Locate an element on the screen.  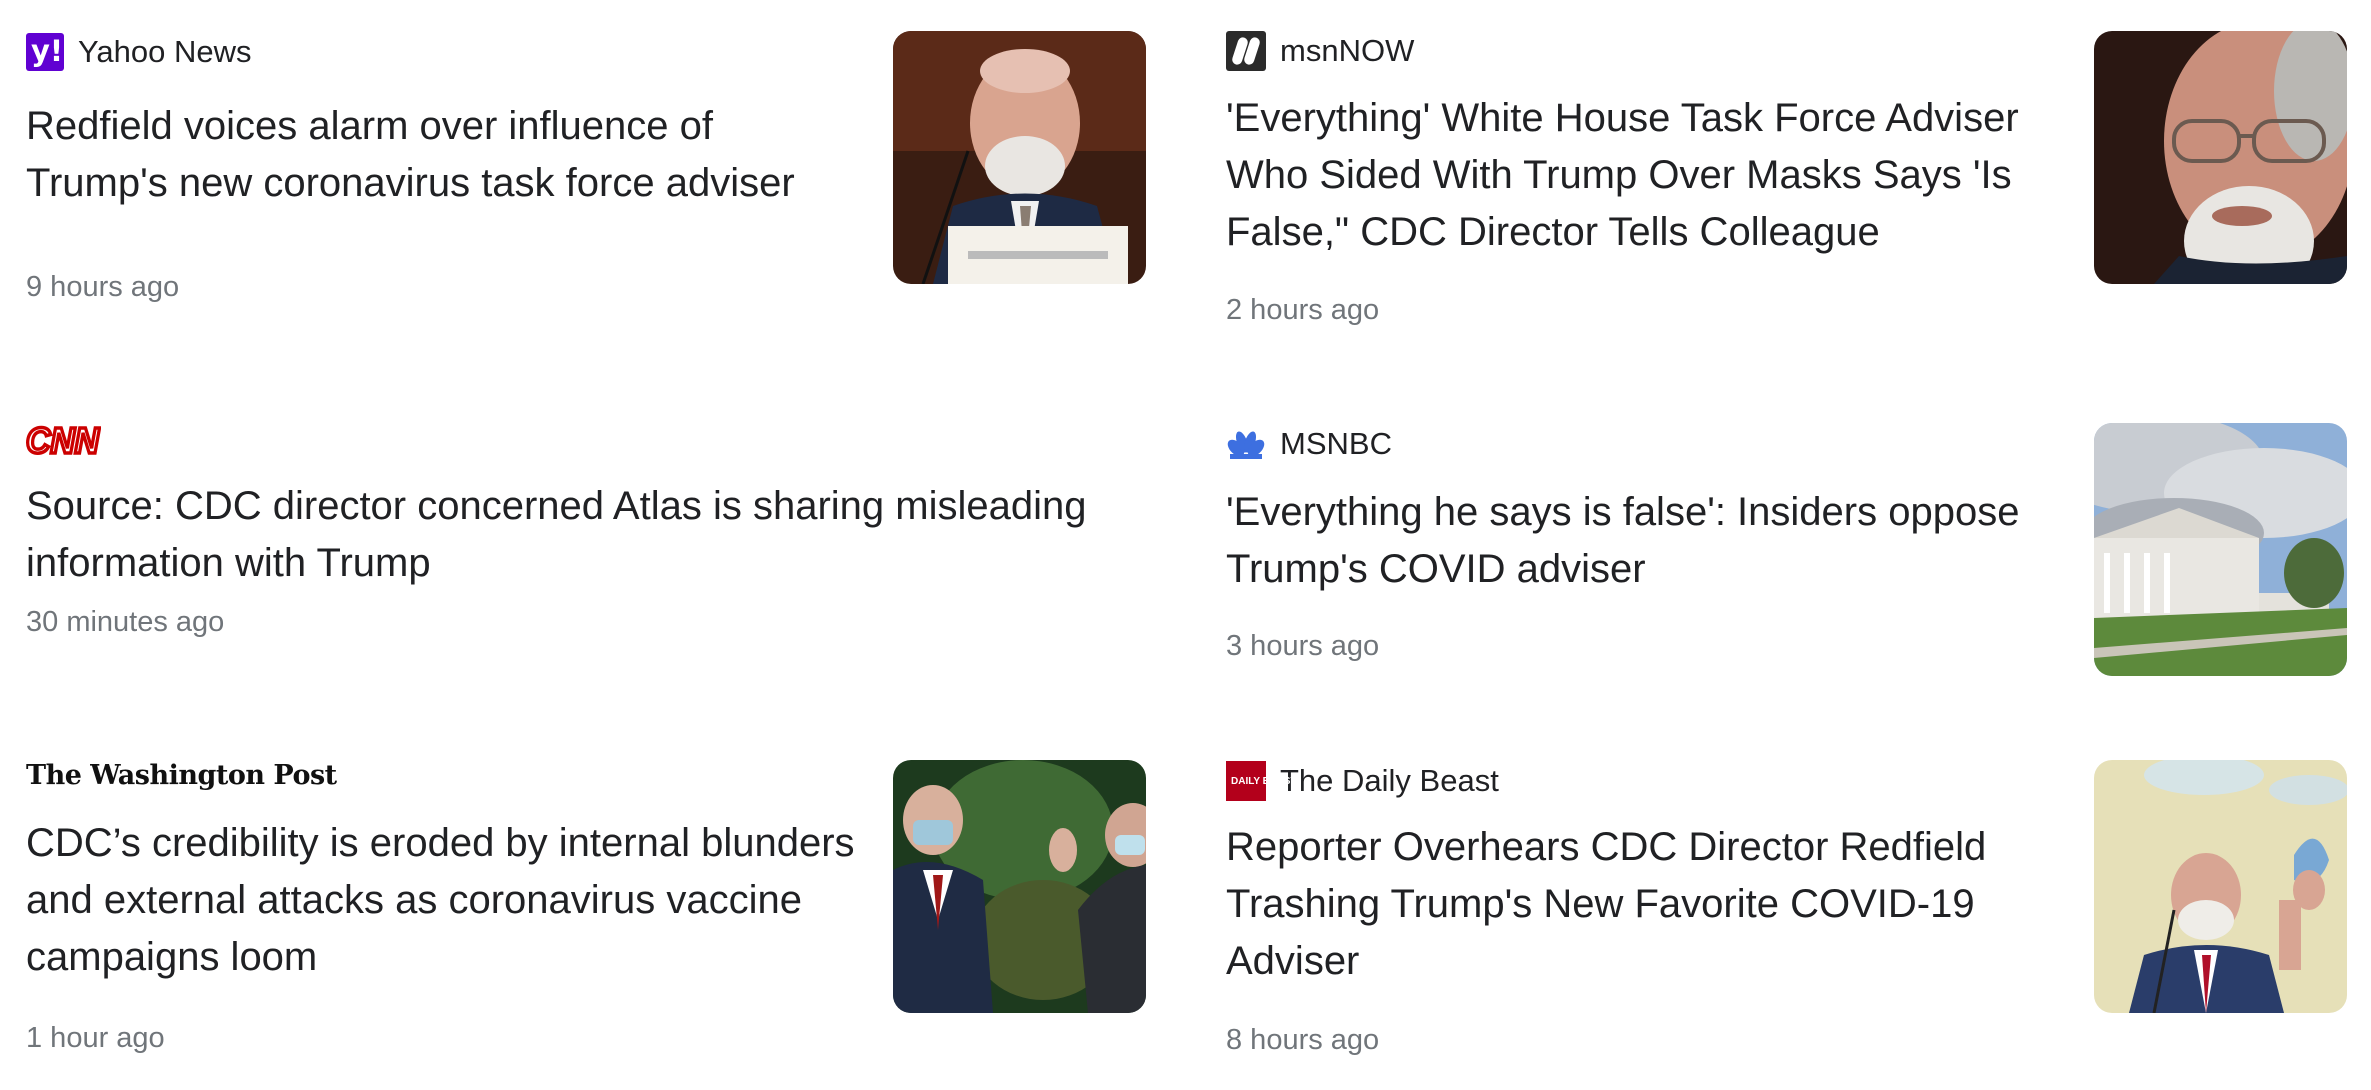
msnnow-logo-icon is located at coordinates (1246, 51).